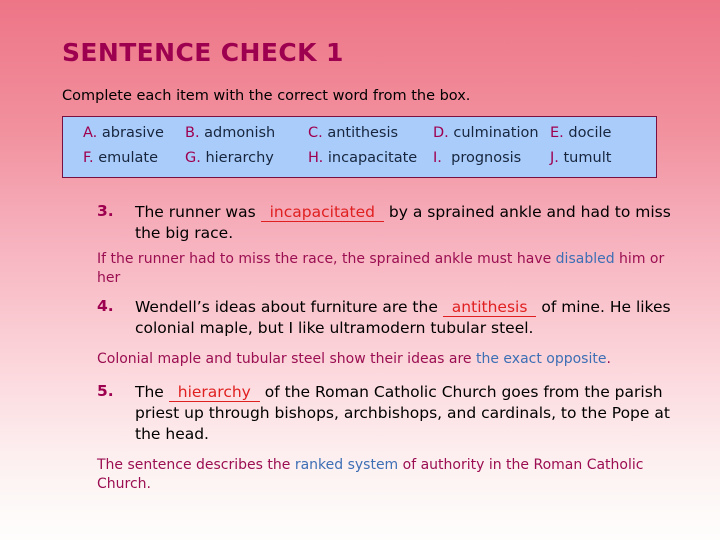 The image size is (720, 540). I want to click on word-bank-letter: D., so click(441, 133).